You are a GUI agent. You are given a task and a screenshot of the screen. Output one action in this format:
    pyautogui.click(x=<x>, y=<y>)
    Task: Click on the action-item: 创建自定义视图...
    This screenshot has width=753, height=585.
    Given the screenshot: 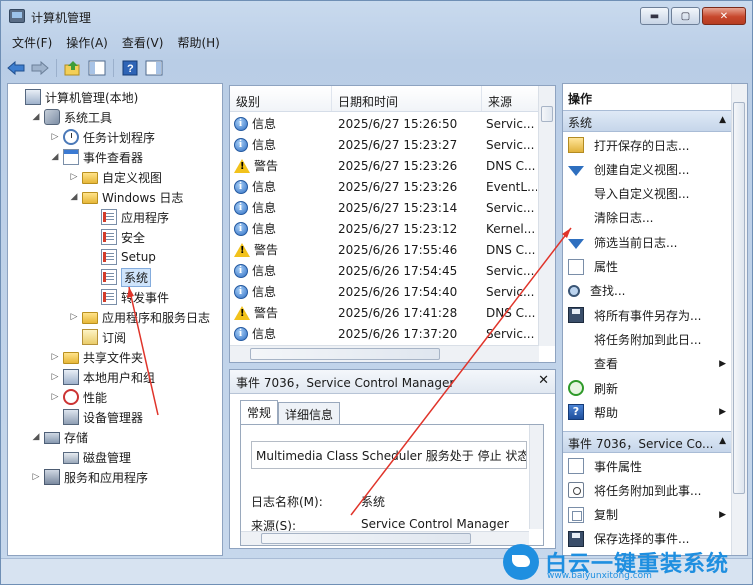 What is the action you would take?
    pyautogui.click(x=647, y=169)
    